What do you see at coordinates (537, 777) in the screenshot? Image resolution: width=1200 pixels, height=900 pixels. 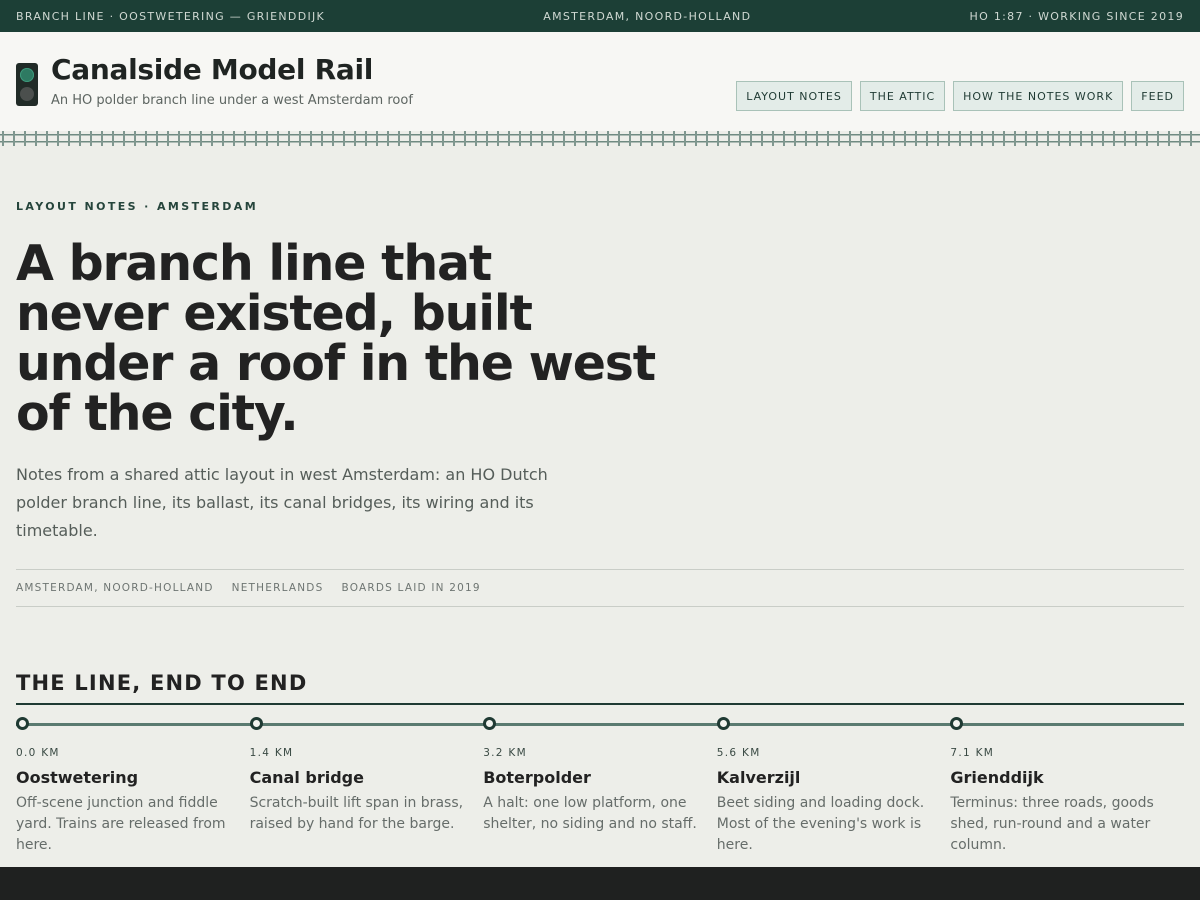 I see `station-name: Boterpolder` at bounding box center [537, 777].